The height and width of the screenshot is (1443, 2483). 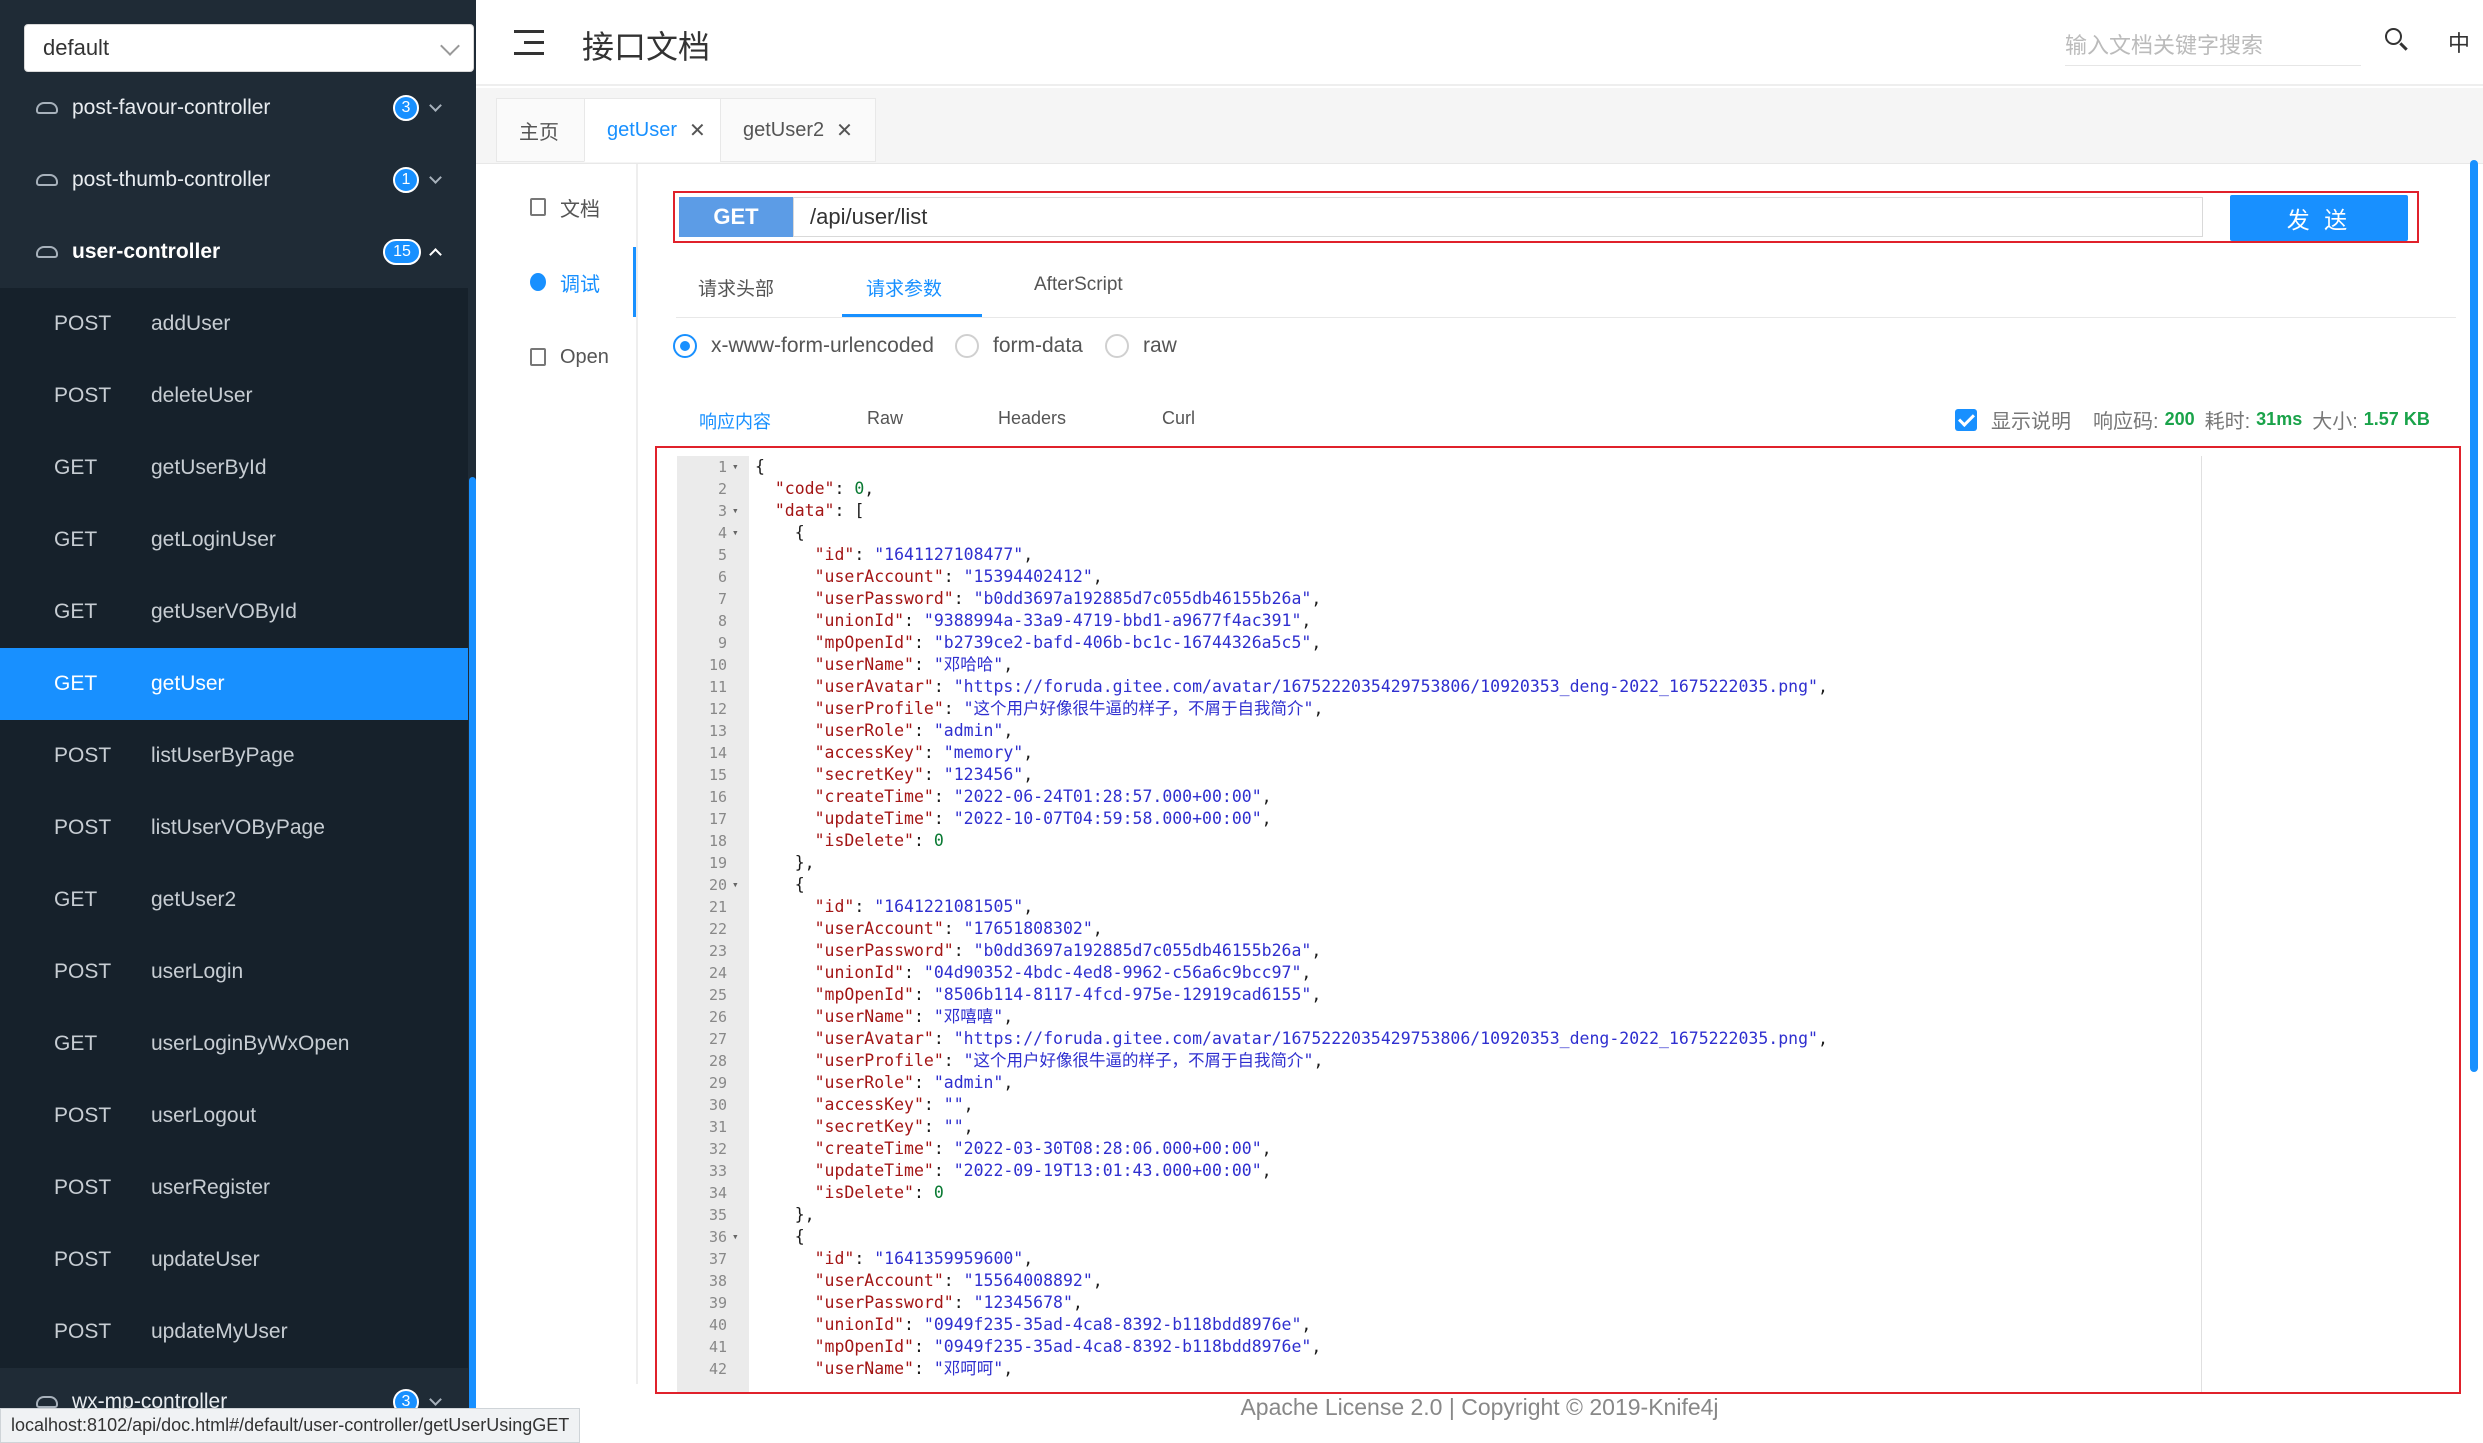 I want to click on menu-fold-icon, so click(x=529, y=43).